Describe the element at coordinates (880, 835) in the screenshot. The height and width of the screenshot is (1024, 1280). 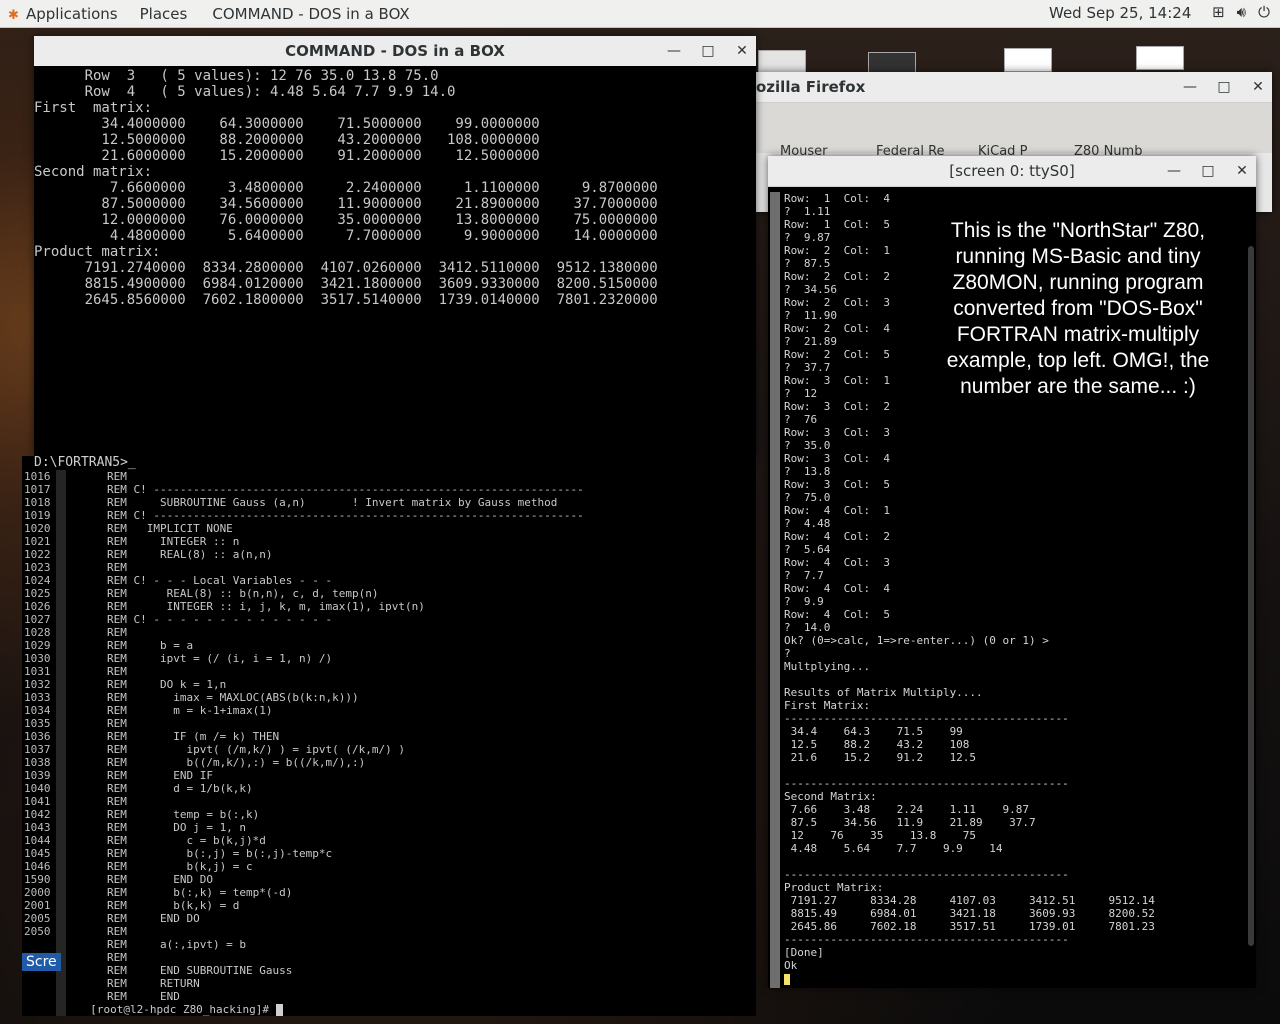
I see `serial-output-line: 12 76 35 13.8 75` at that location.